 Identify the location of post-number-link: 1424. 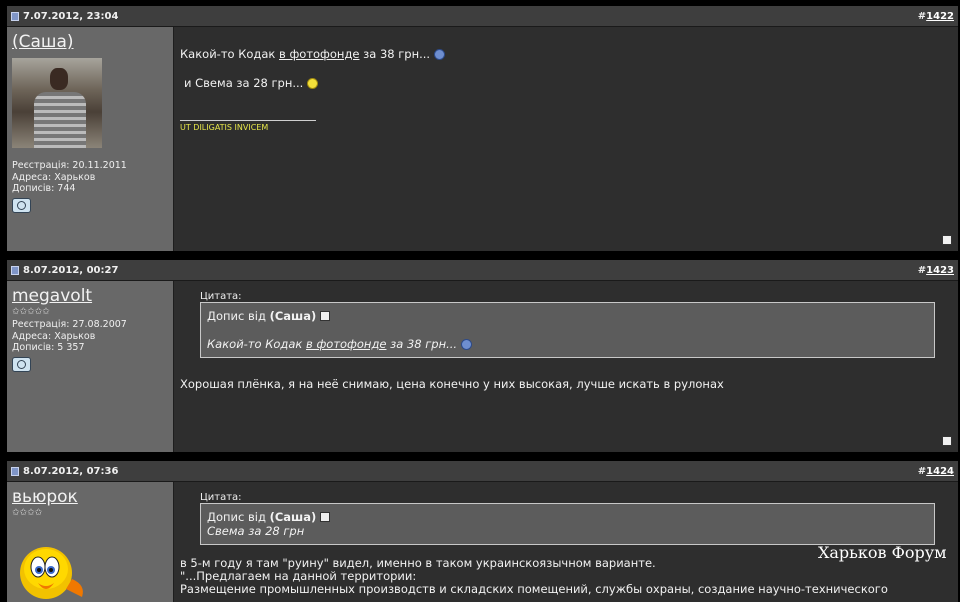
(940, 471).